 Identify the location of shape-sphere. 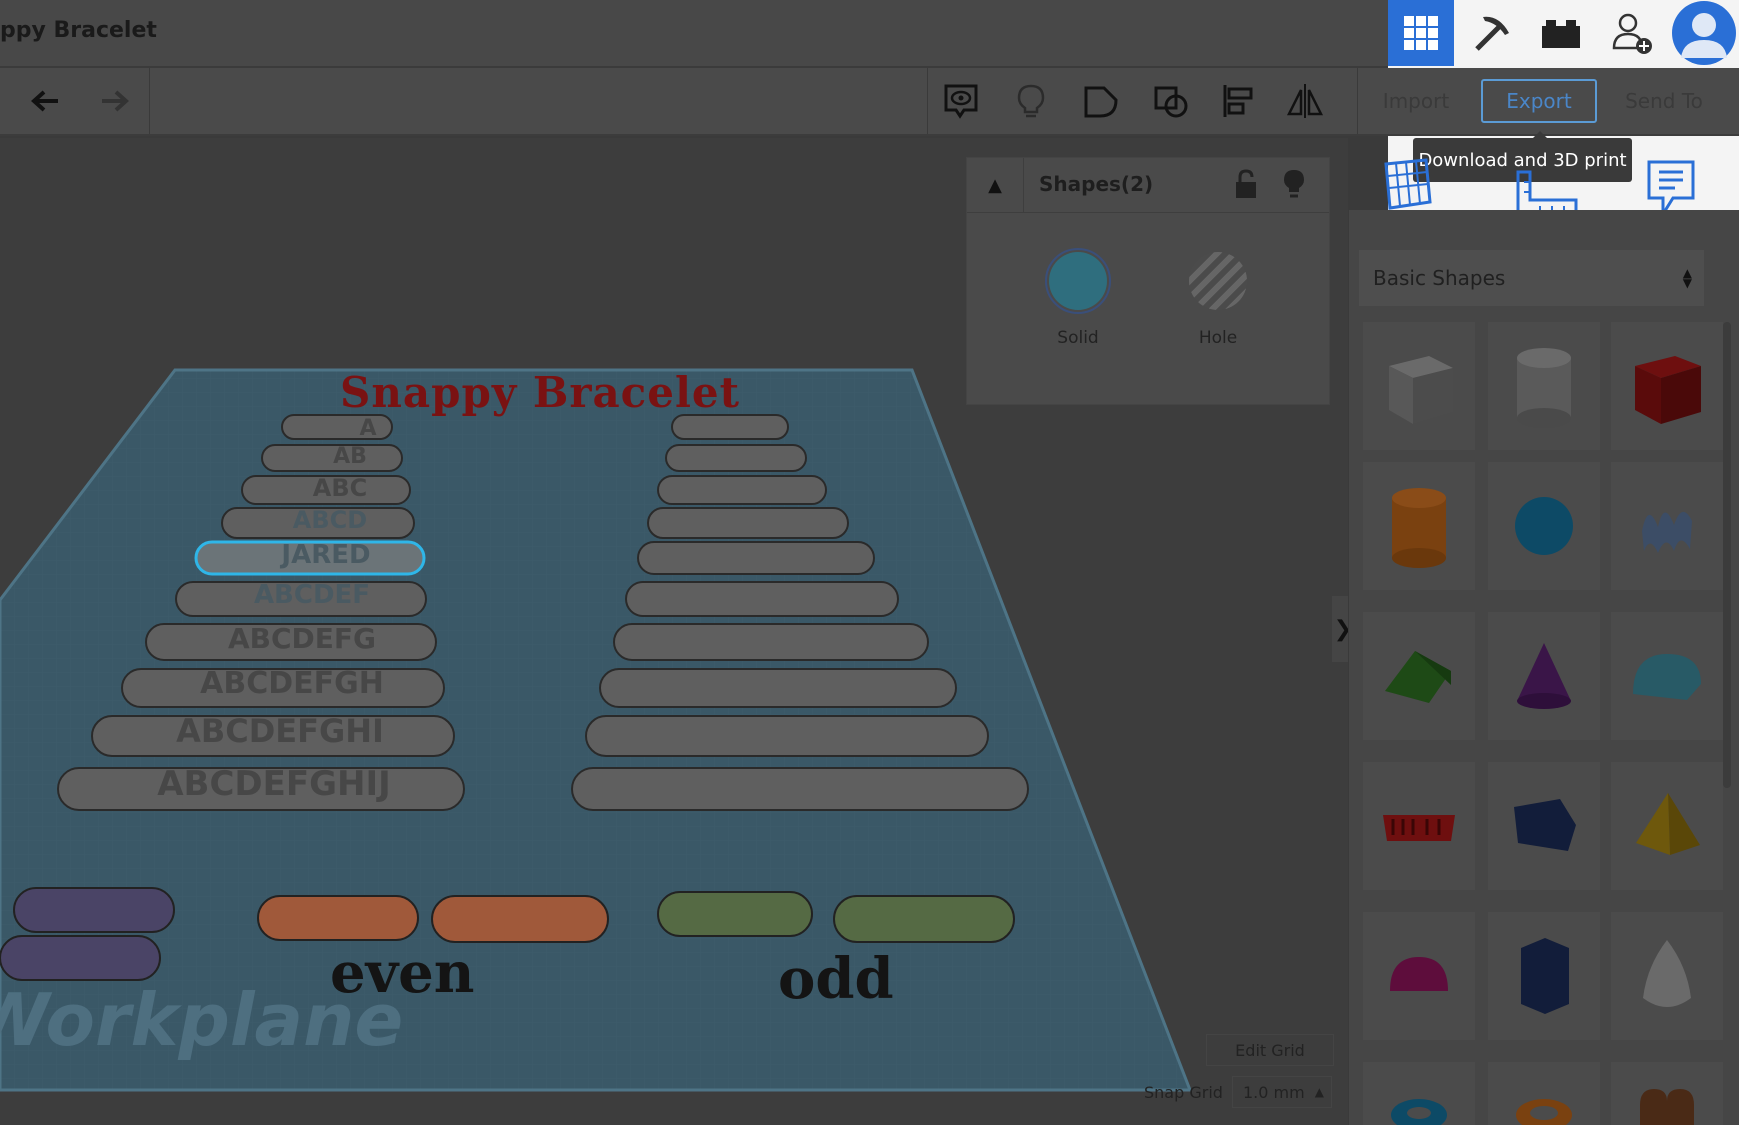
(1544, 526).